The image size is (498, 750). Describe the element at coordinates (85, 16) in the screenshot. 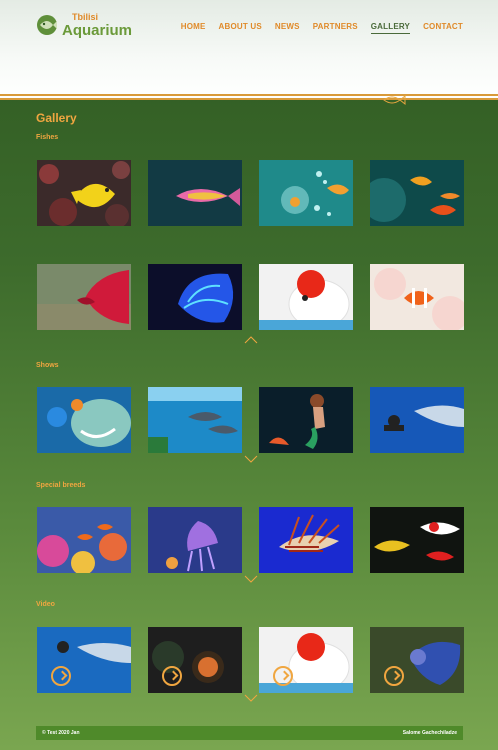

I see `brand-small: Tbilisi` at that location.